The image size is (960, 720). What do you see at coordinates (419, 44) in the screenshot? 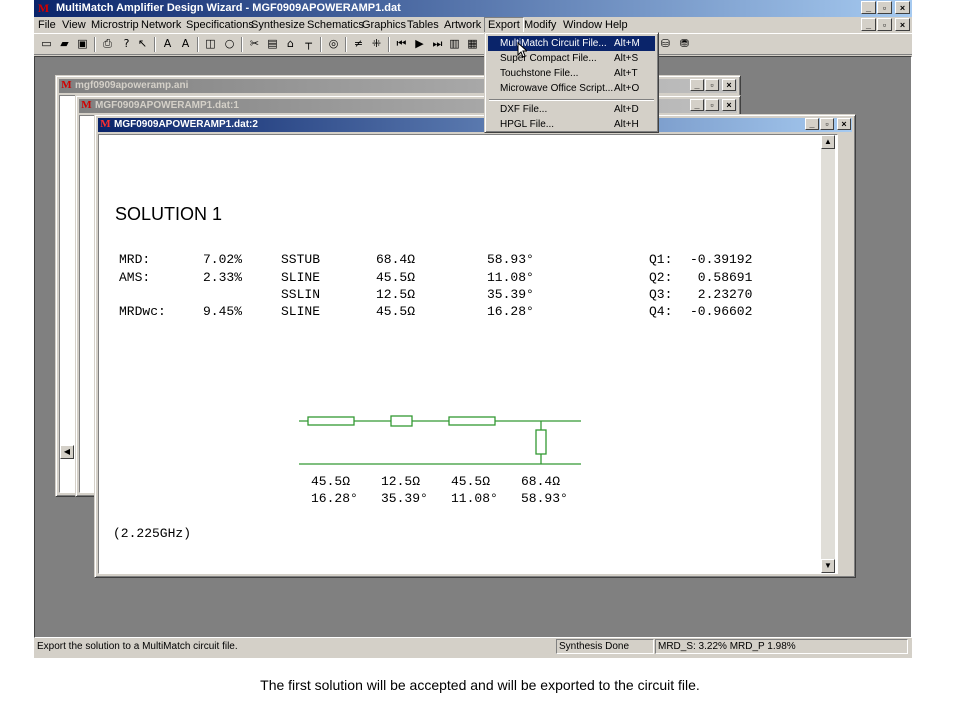
I see `next-icon: ▶` at bounding box center [419, 44].